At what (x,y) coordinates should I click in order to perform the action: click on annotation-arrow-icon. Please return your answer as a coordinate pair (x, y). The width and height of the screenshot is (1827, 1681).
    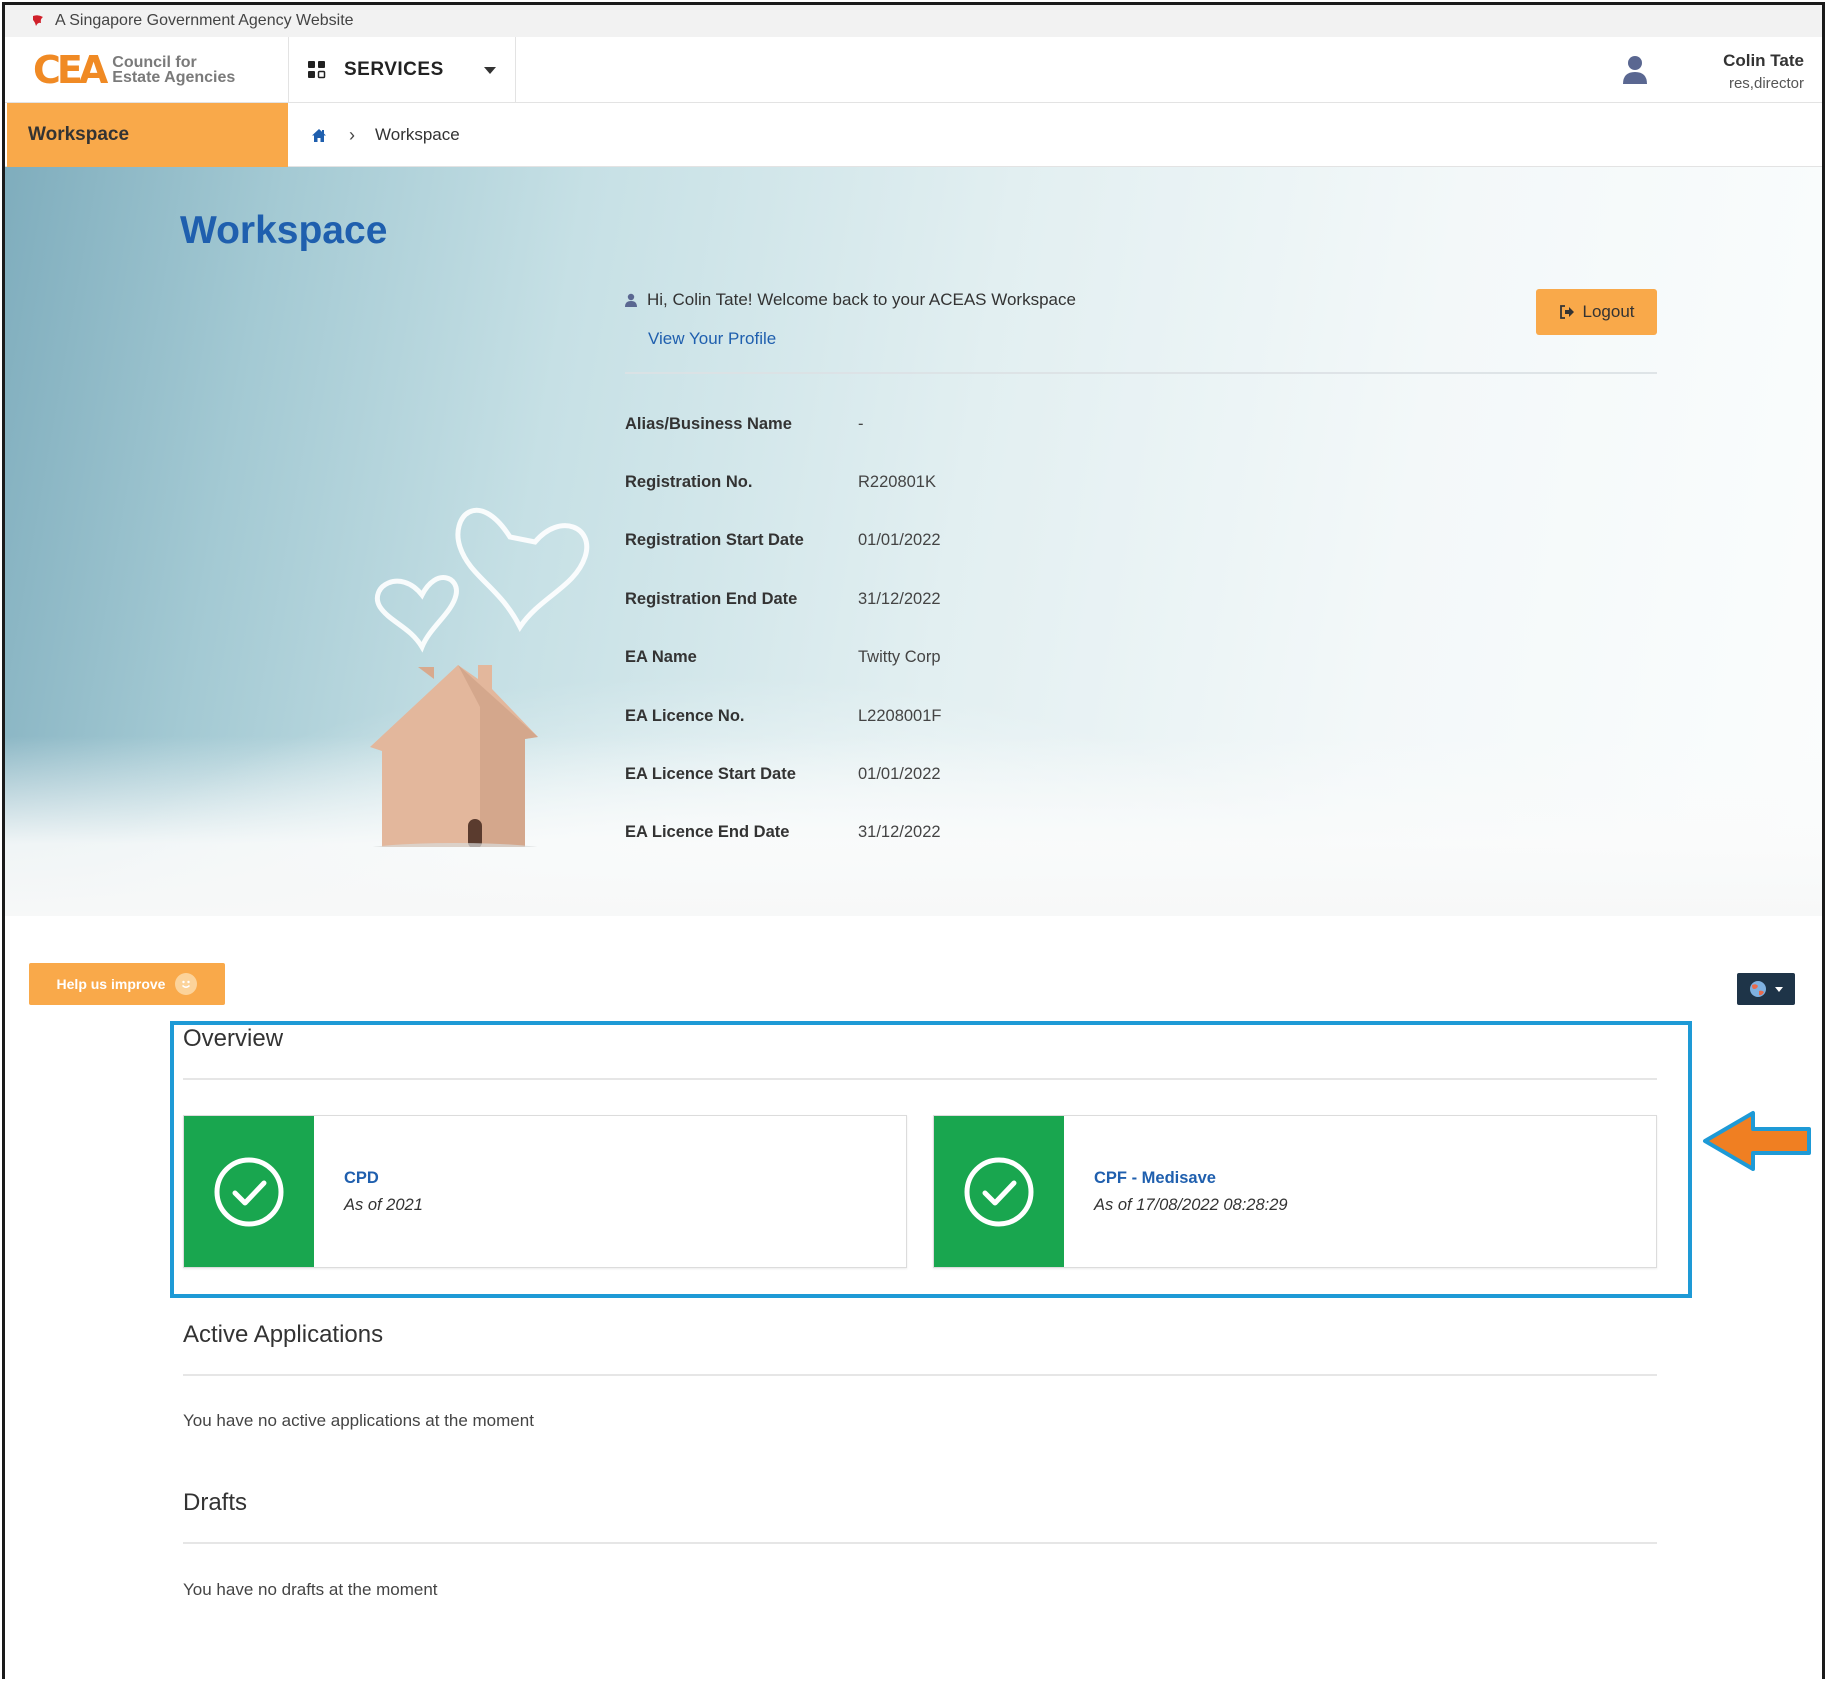
    Looking at the image, I should click on (1757, 1141).